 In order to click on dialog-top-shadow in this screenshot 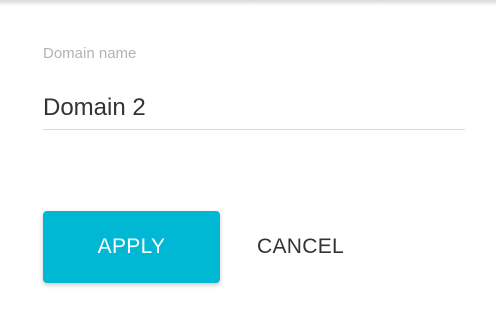, I will do `click(248, 3)`.